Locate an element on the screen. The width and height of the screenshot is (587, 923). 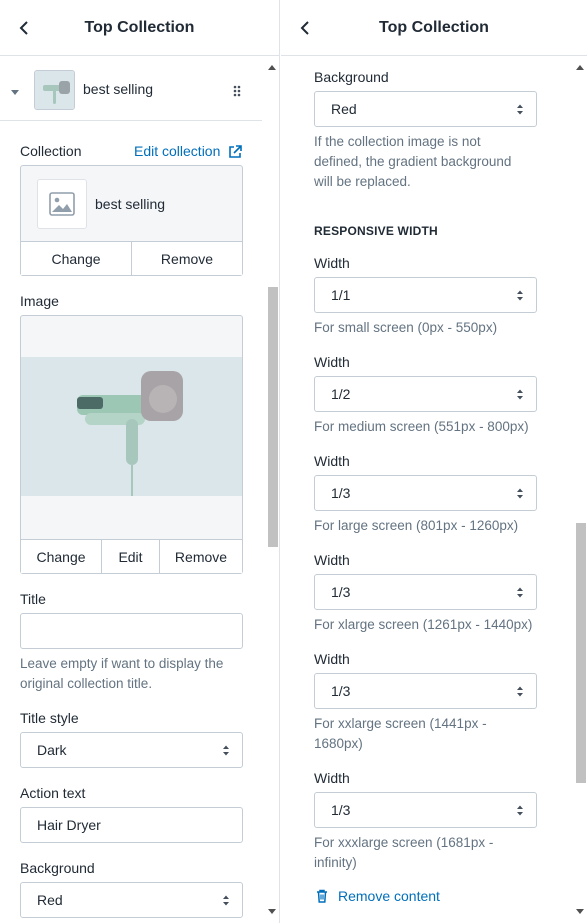
title-help-line: Leave empty if want to display the is located at coordinates (122, 663).